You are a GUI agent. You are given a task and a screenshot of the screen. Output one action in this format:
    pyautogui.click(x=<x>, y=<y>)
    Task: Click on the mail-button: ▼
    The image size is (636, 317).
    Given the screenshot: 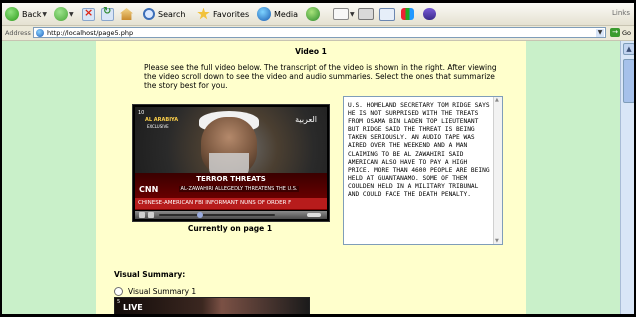 What is the action you would take?
    pyautogui.click(x=344, y=14)
    